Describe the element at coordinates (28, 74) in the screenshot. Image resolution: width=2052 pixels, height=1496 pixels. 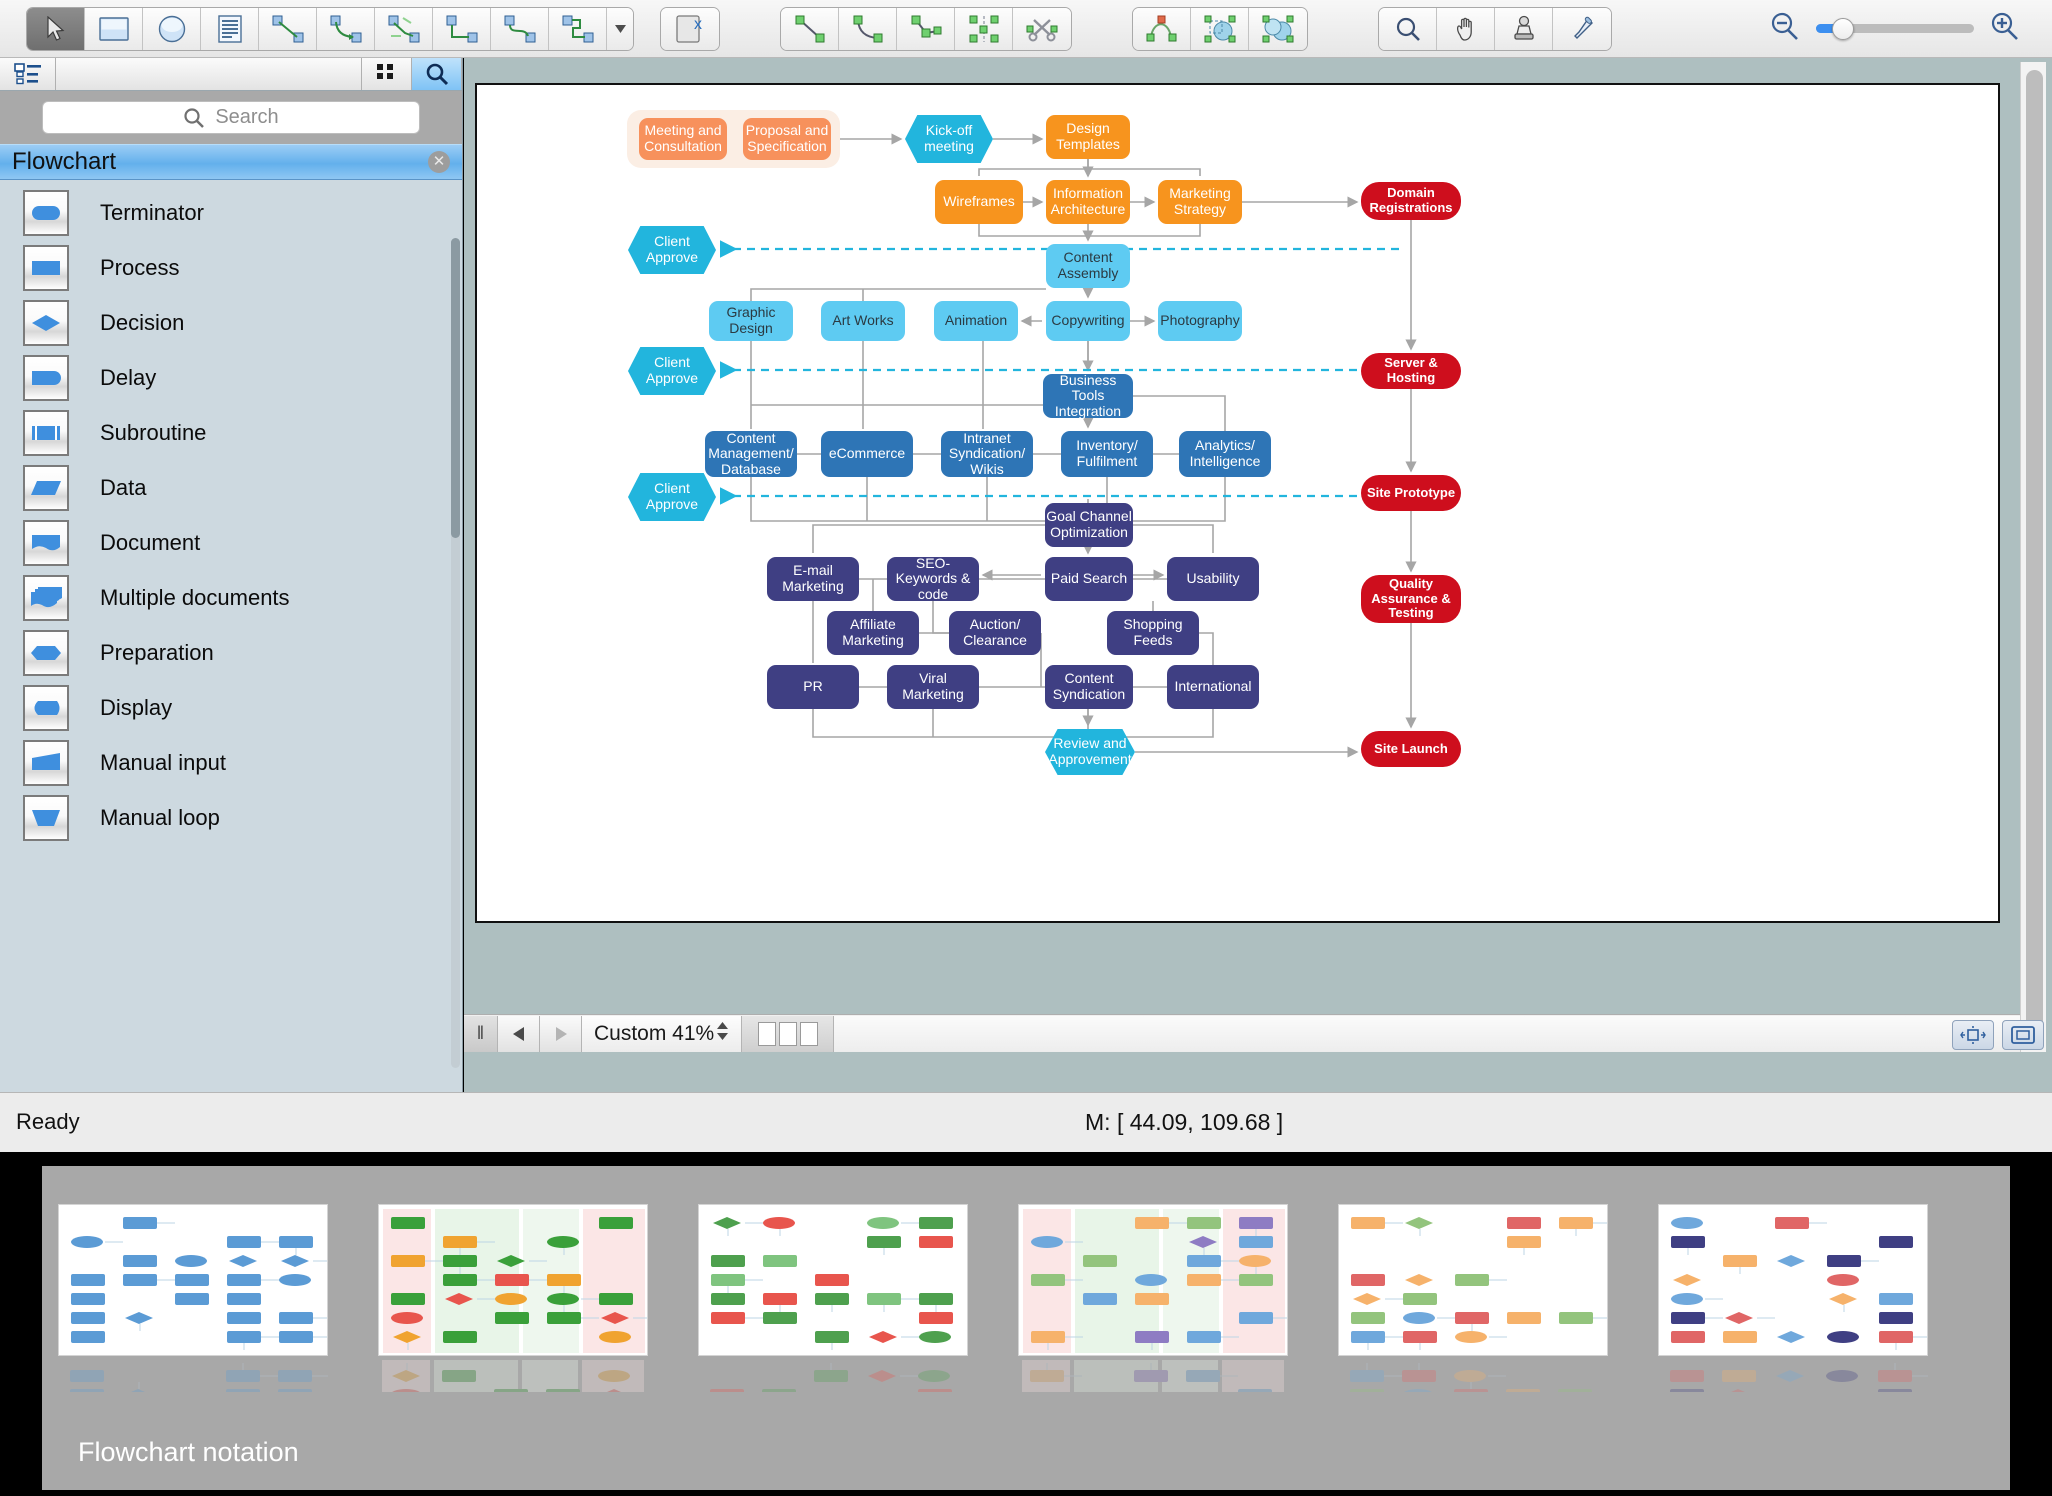
I see `tree-view-icon` at that location.